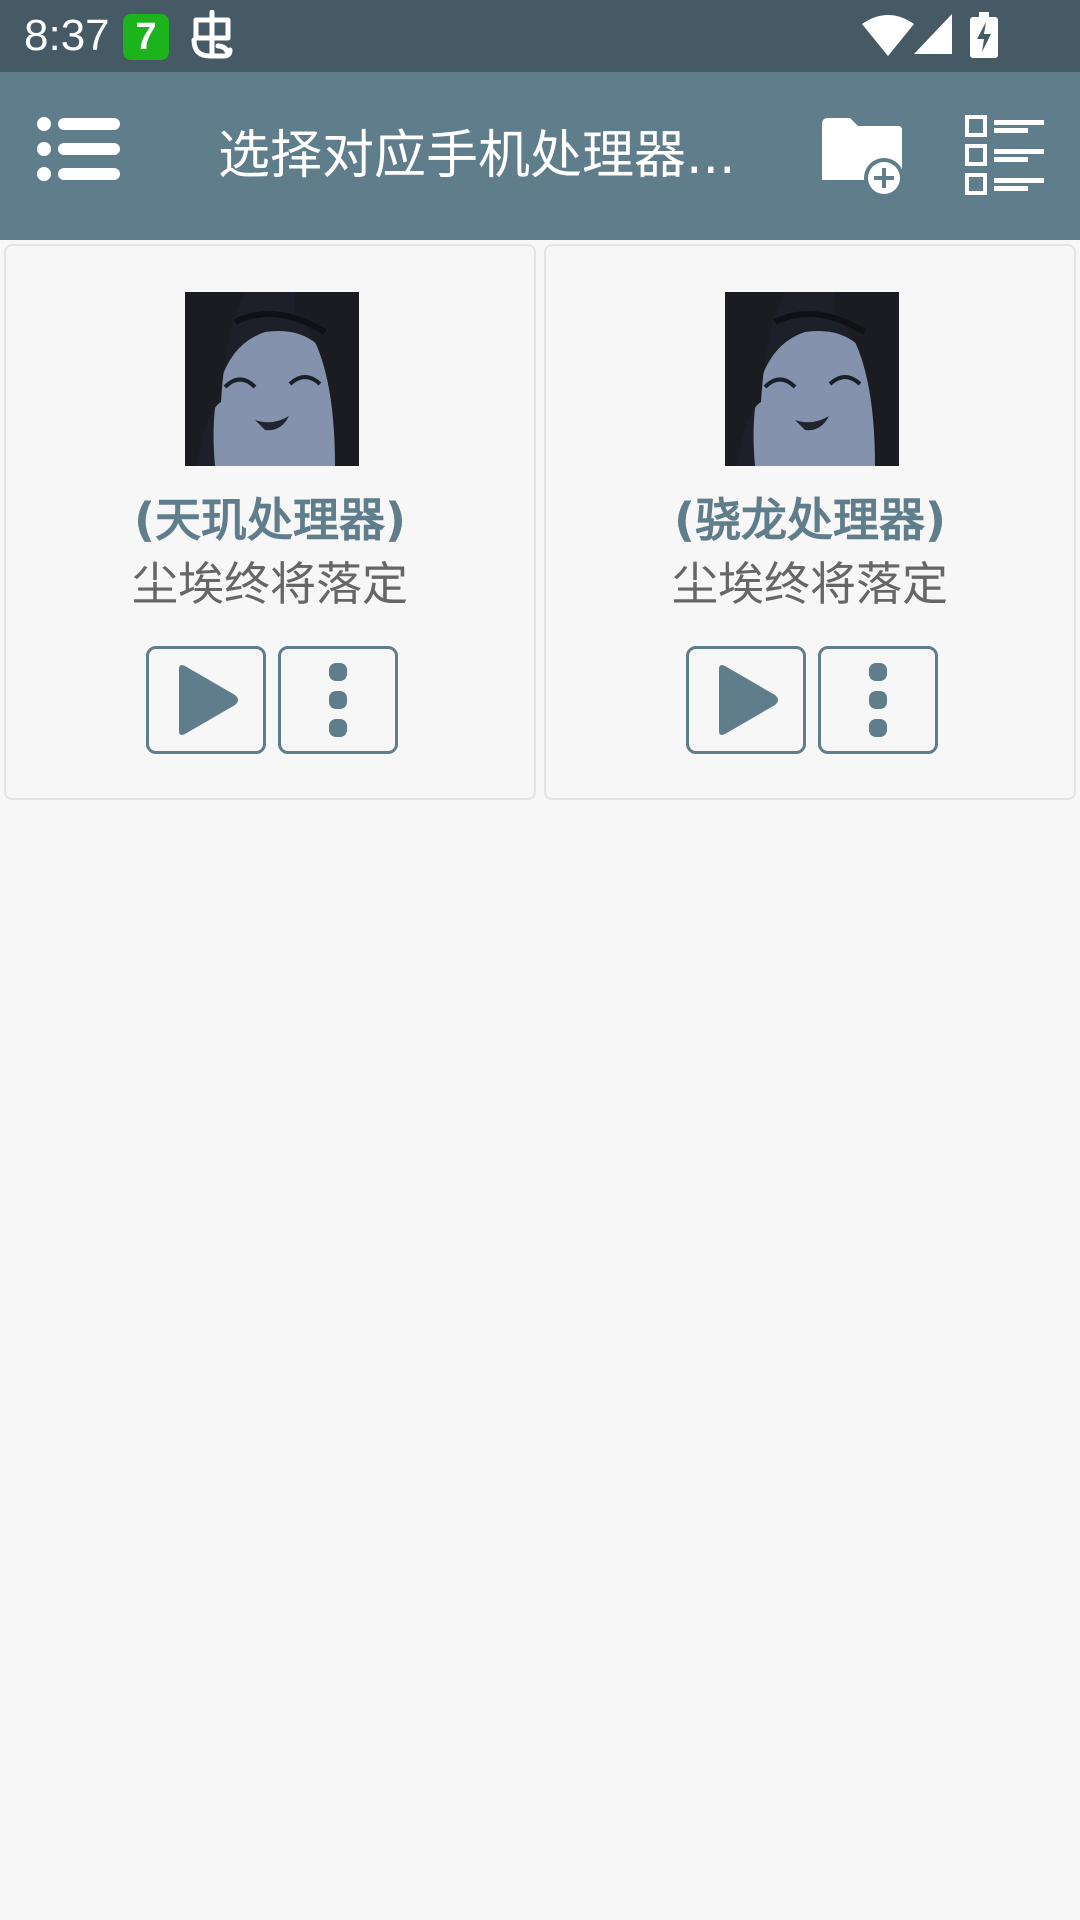  What do you see at coordinates (540, 36) in the screenshot?
I see `status-bar: 8:37 7` at bounding box center [540, 36].